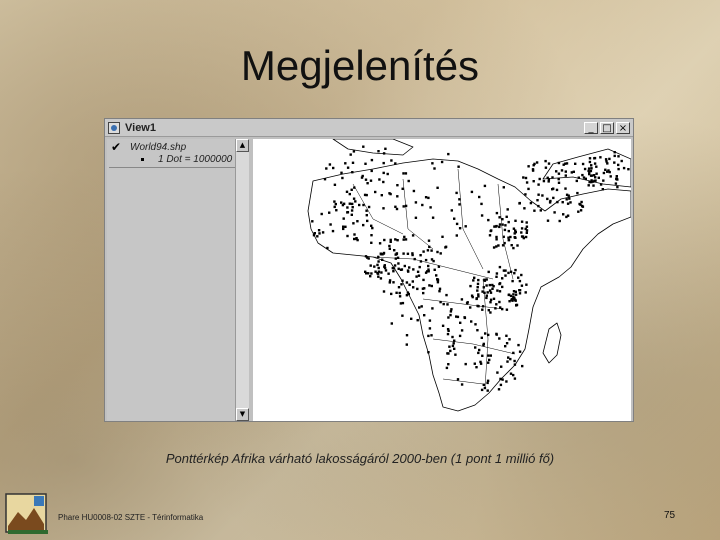  I want to click on legend-scrollbar: ▲ ▼, so click(242, 280).